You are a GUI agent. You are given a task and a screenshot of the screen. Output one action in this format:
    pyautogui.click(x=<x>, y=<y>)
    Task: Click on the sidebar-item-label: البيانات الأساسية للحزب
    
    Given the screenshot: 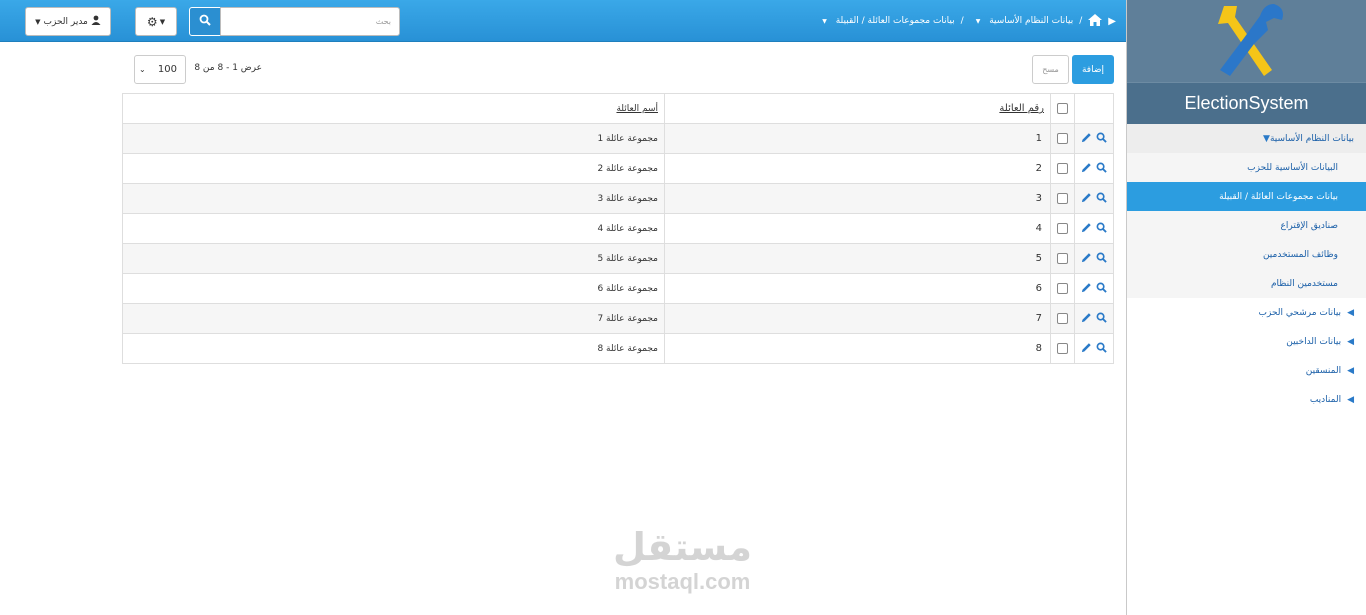 What is the action you would take?
    pyautogui.click(x=1292, y=167)
    